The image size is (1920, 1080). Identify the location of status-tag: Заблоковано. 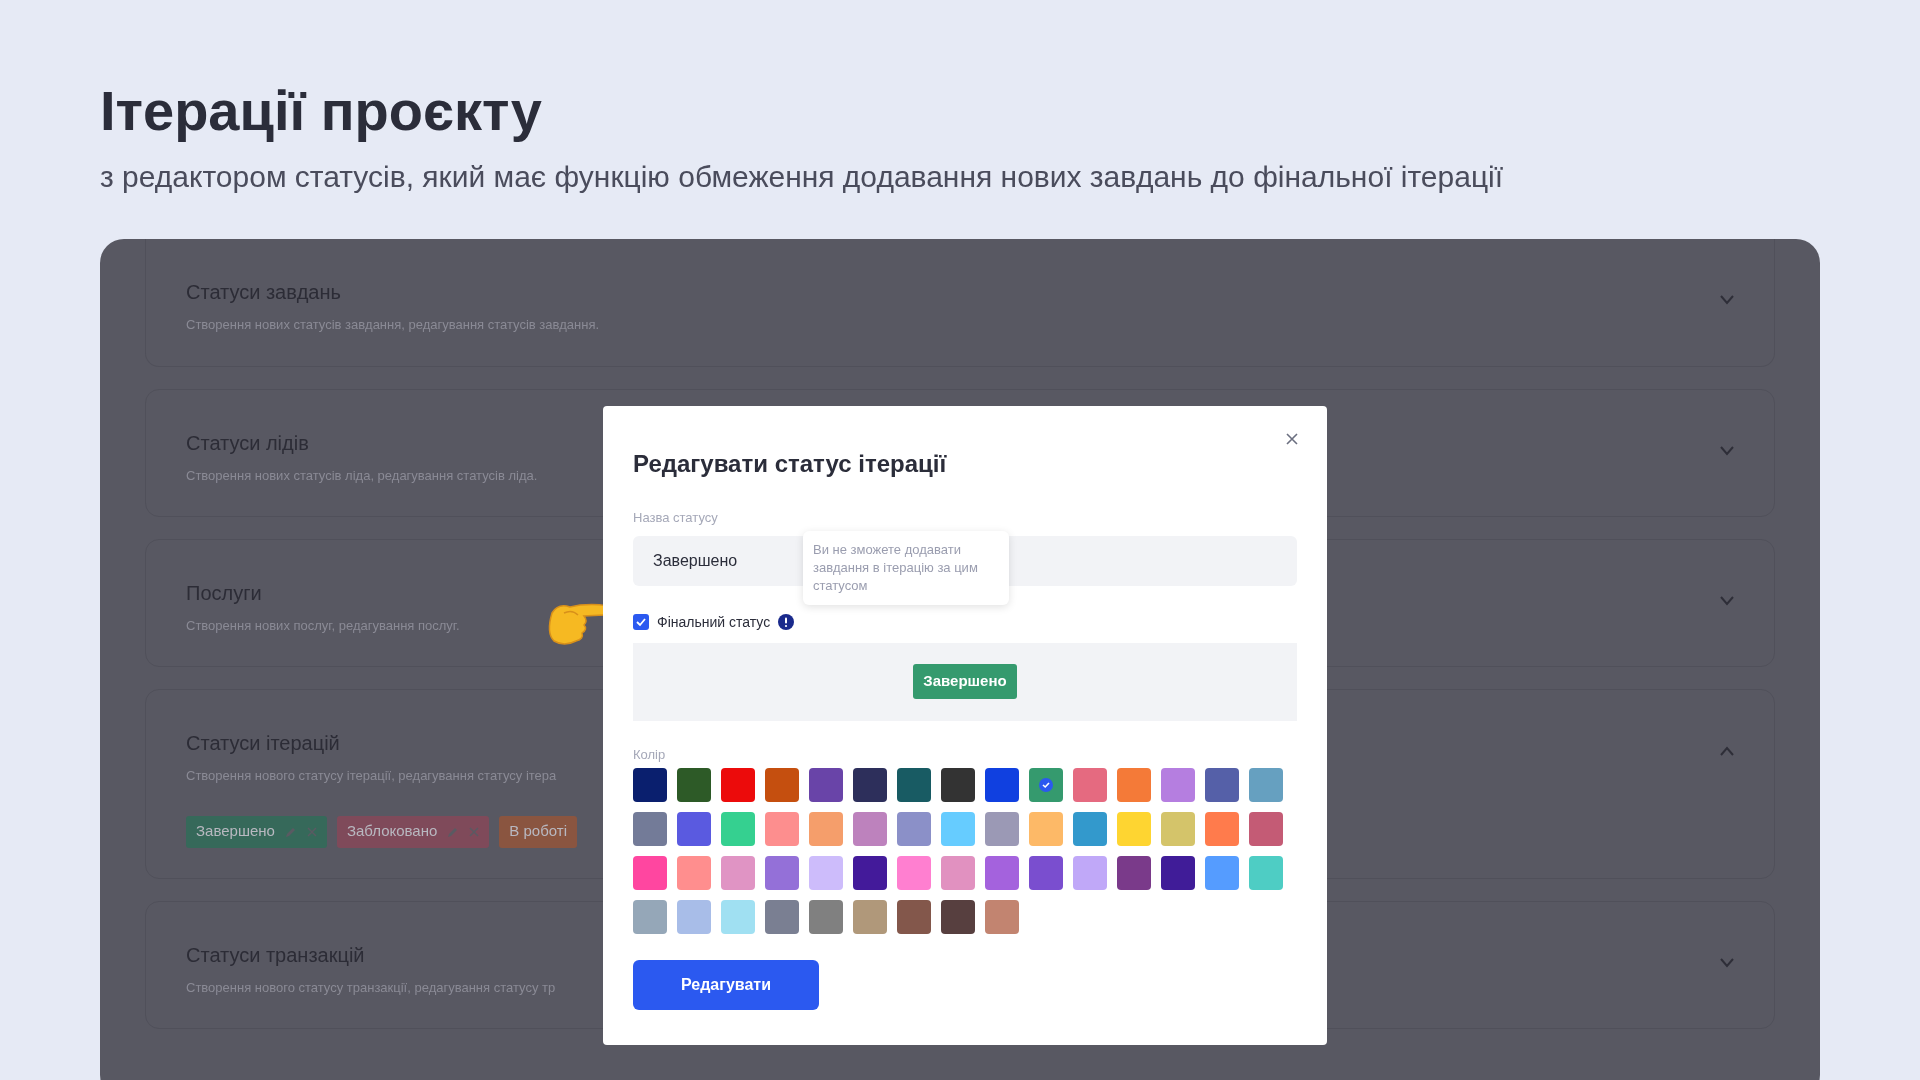
(413, 831).